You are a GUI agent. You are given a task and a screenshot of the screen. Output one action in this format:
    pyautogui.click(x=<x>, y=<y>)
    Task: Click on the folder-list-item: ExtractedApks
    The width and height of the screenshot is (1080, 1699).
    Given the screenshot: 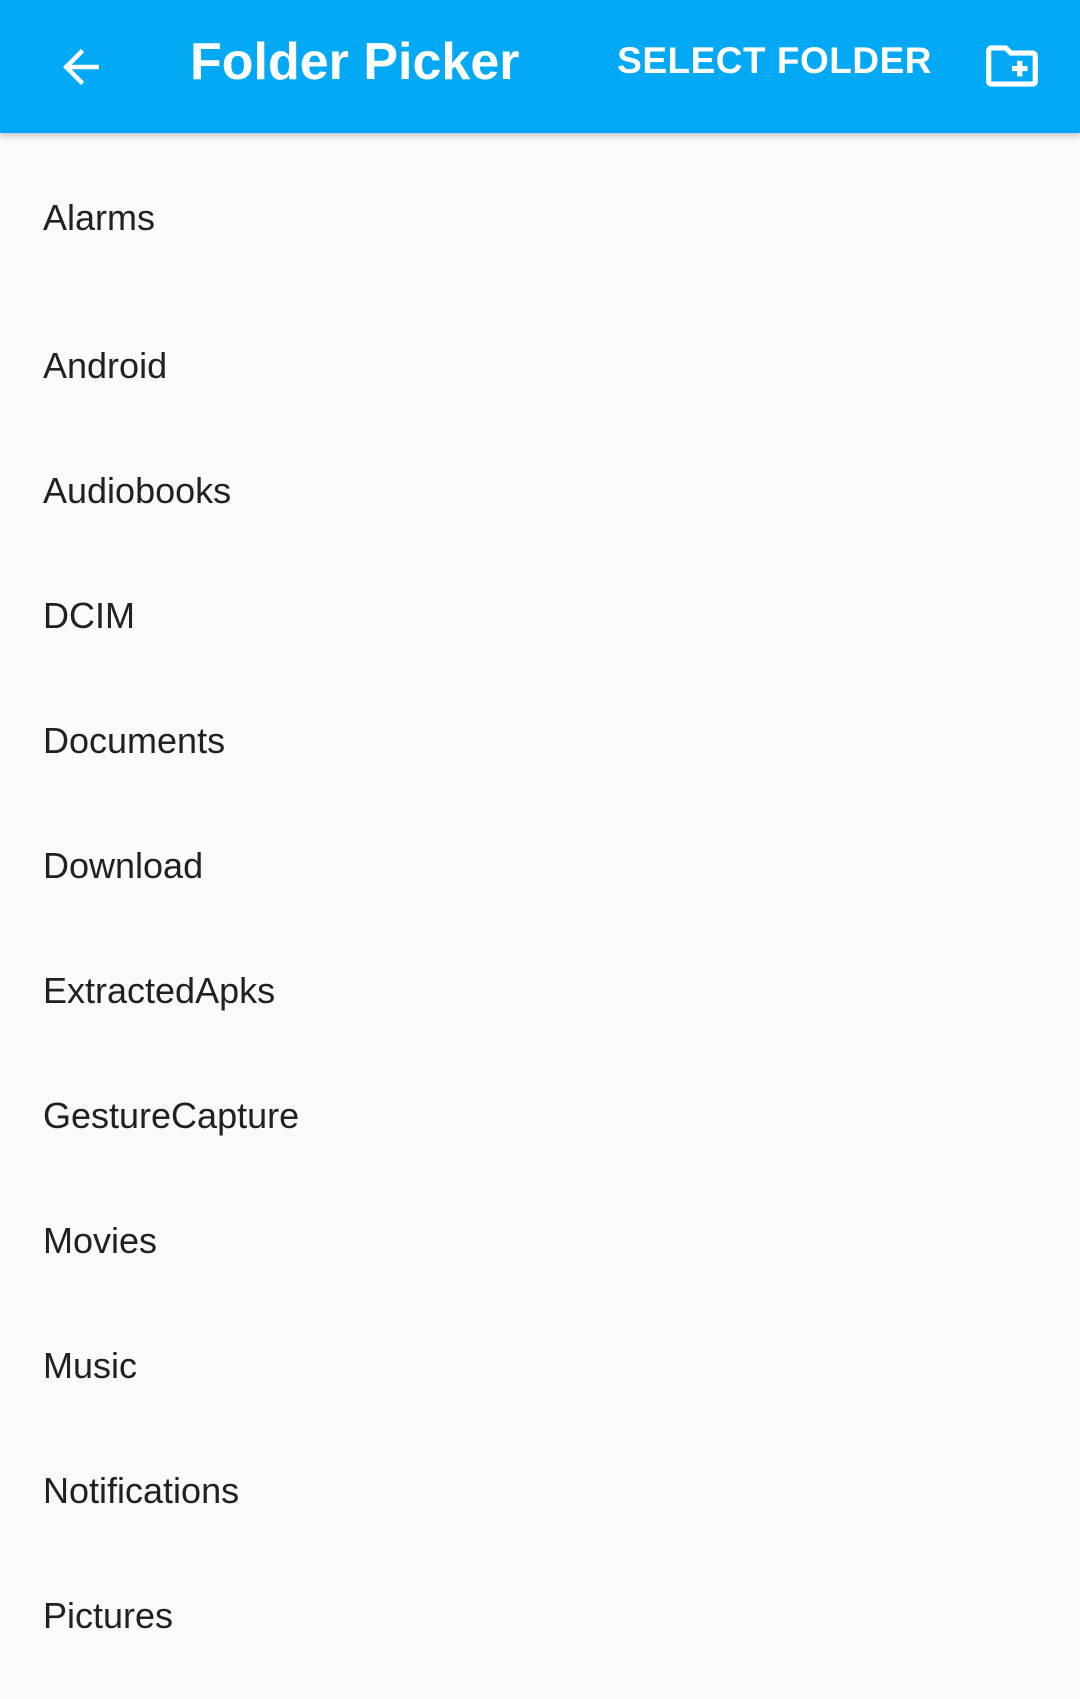 What is the action you would take?
    pyautogui.click(x=540, y=990)
    